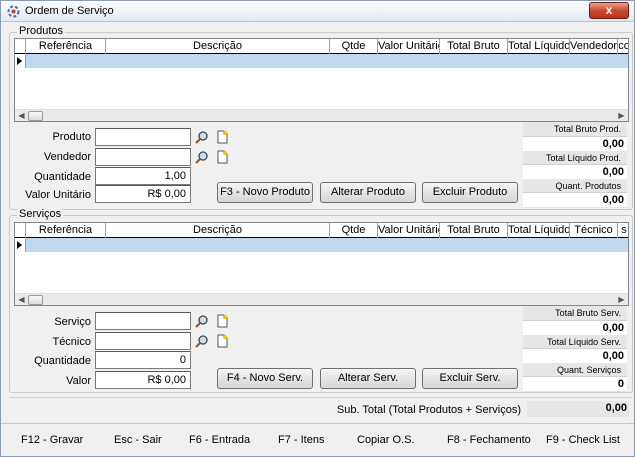 The width and height of the screenshot is (635, 457). What do you see at coordinates (470, 192) in the screenshot?
I see `excluir-produto-button: Excluir Produto` at bounding box center [470, 192].